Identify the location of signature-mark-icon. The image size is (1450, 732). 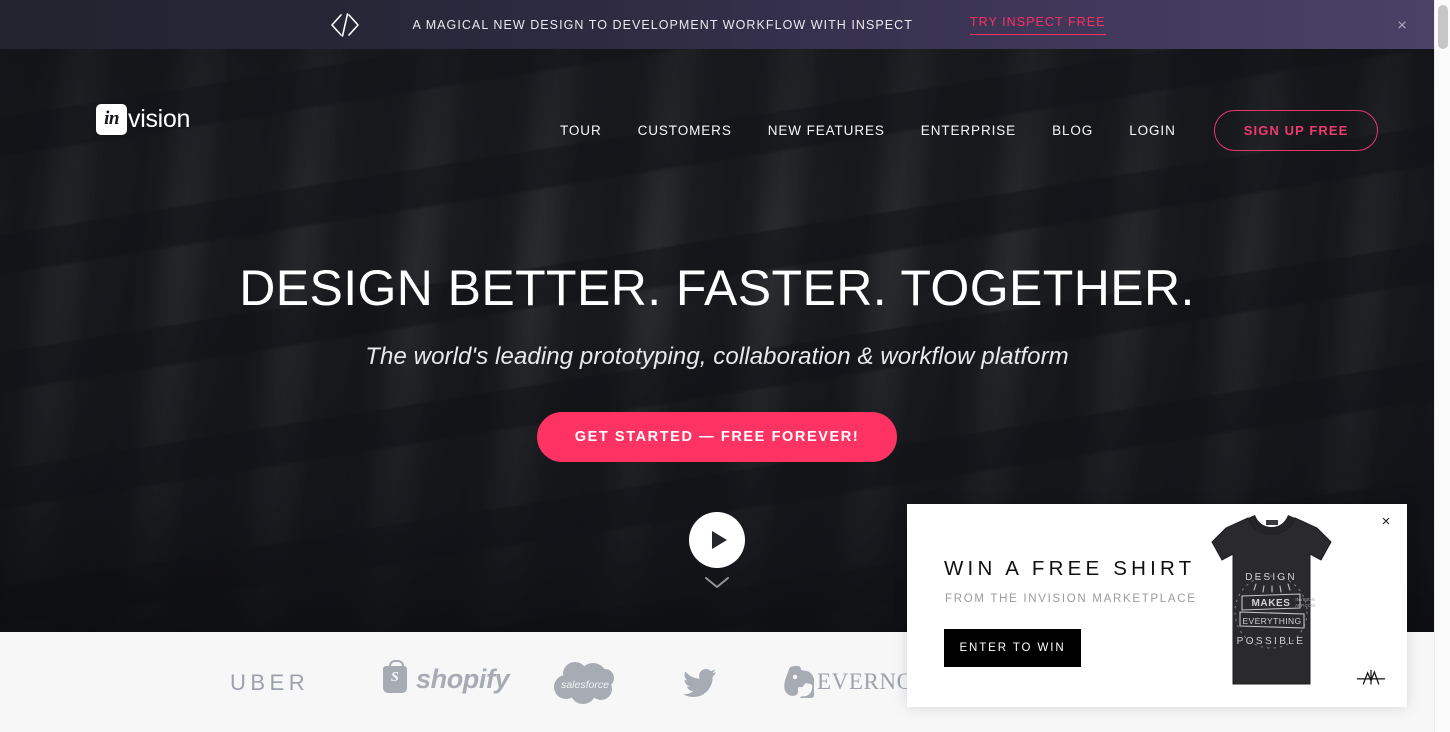
(1371, 677).